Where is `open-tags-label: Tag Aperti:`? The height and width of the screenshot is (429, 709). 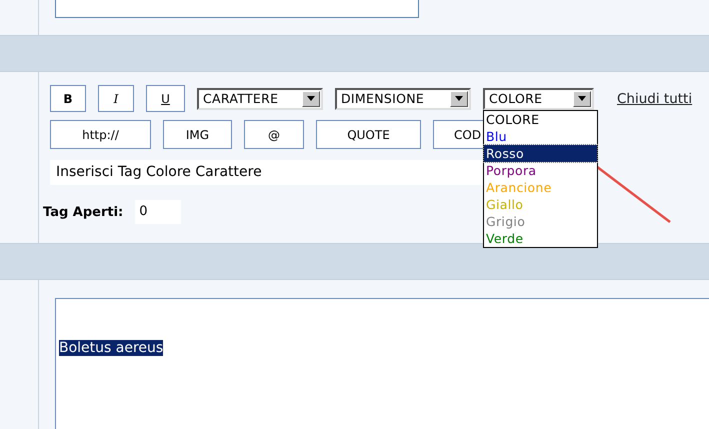 open-tags-label: Tag Aperti: is located at coordinates (83, 212).